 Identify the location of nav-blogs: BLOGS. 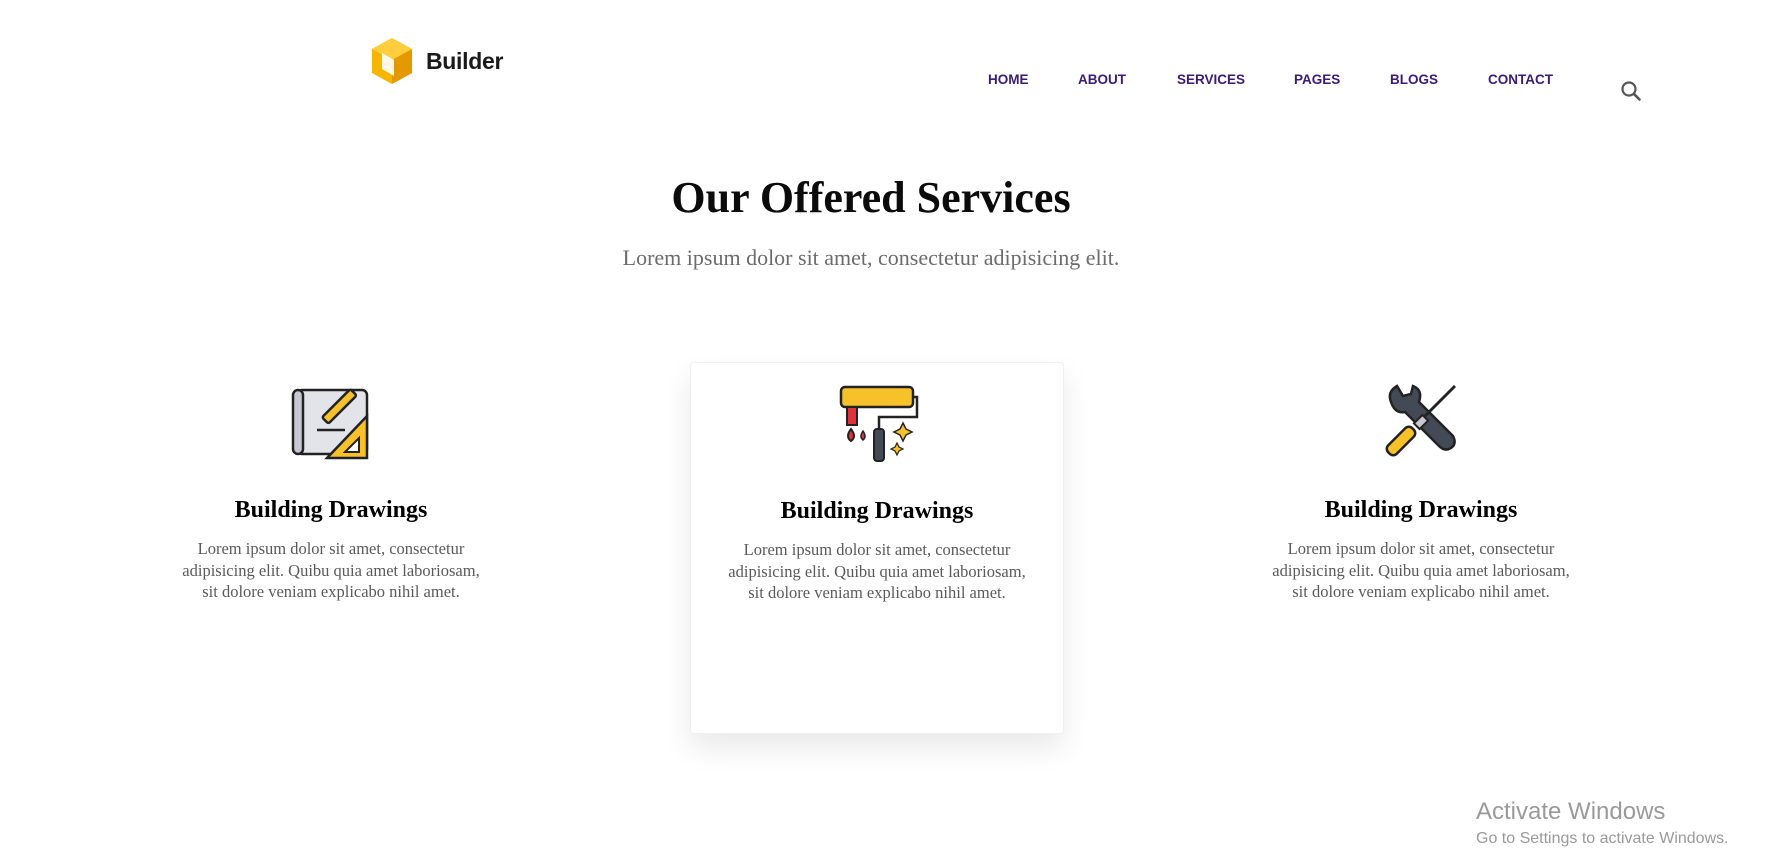
(1414, 79).